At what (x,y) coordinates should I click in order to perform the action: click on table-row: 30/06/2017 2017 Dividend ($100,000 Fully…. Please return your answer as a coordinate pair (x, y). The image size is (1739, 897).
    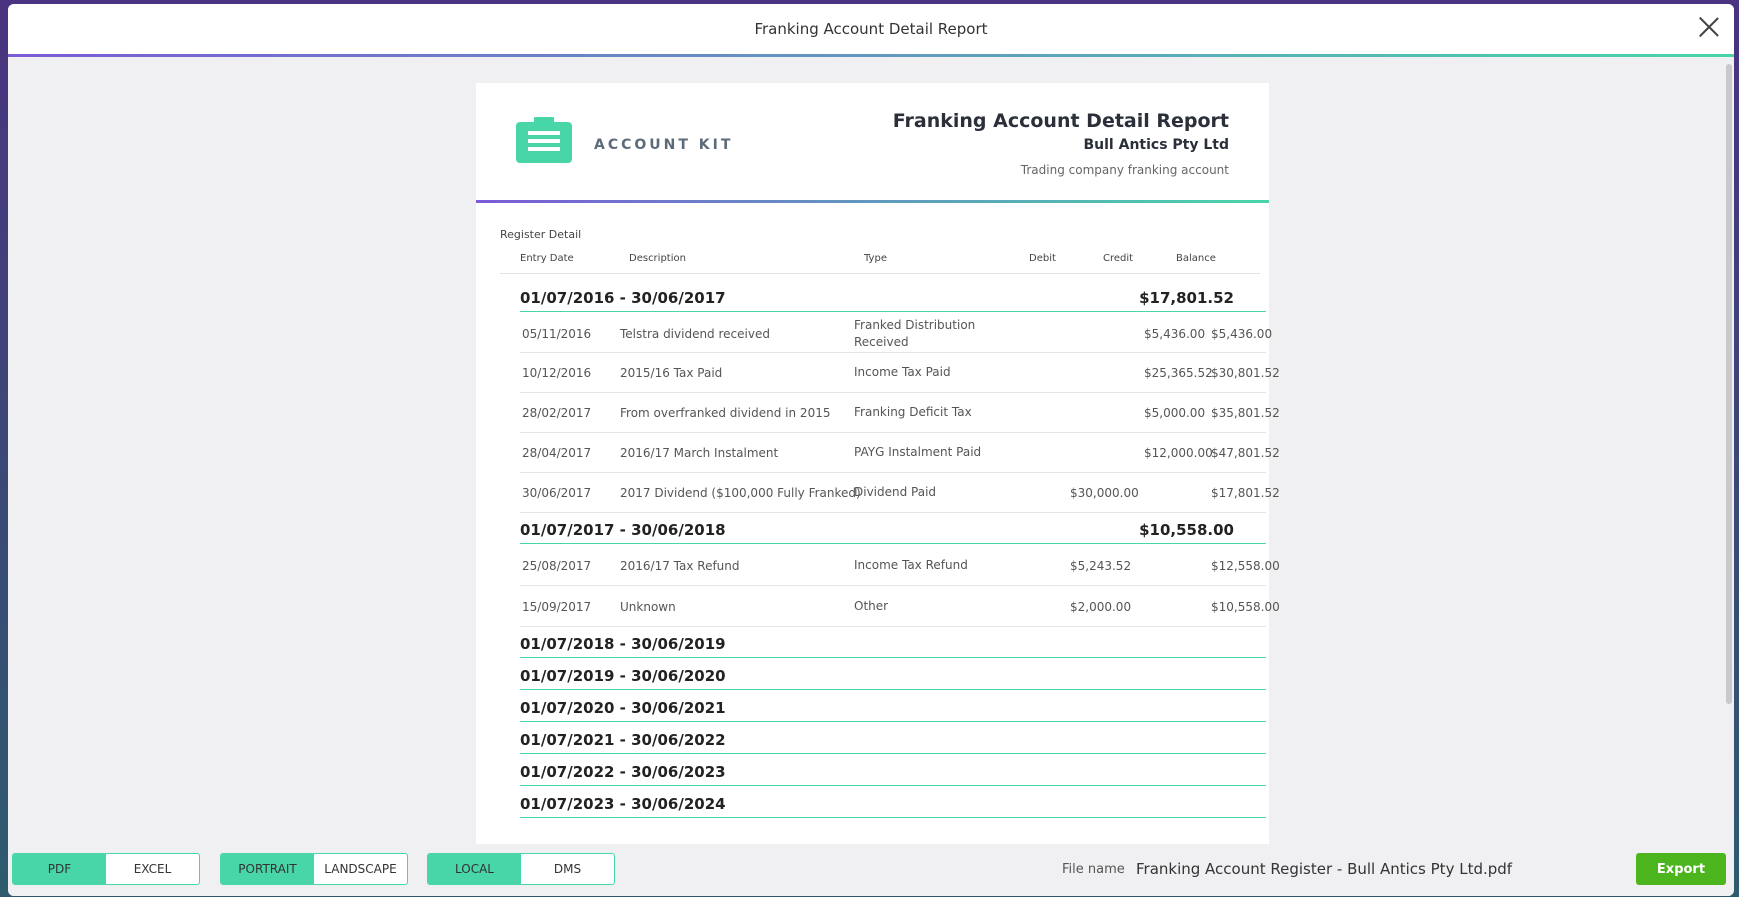
    Looking at the image, I should click on (900, 493).